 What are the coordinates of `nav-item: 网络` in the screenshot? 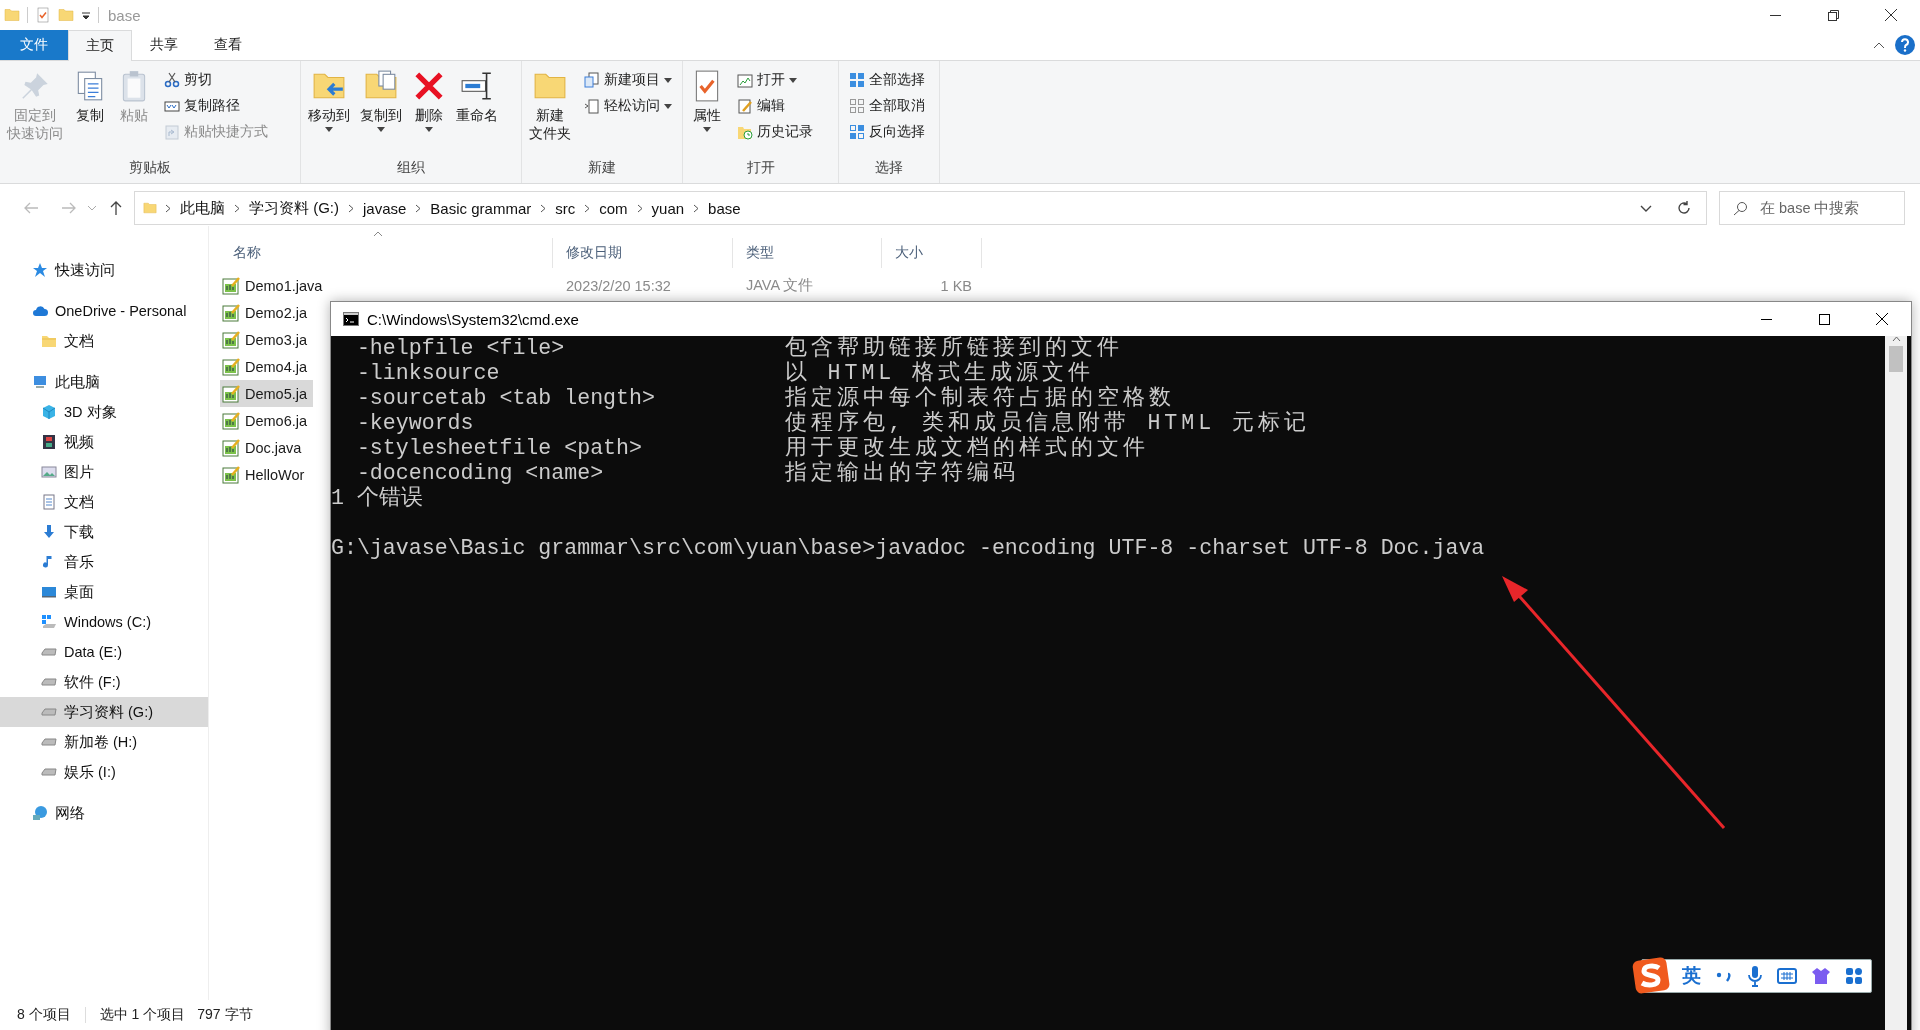 It's located at (104, 813).